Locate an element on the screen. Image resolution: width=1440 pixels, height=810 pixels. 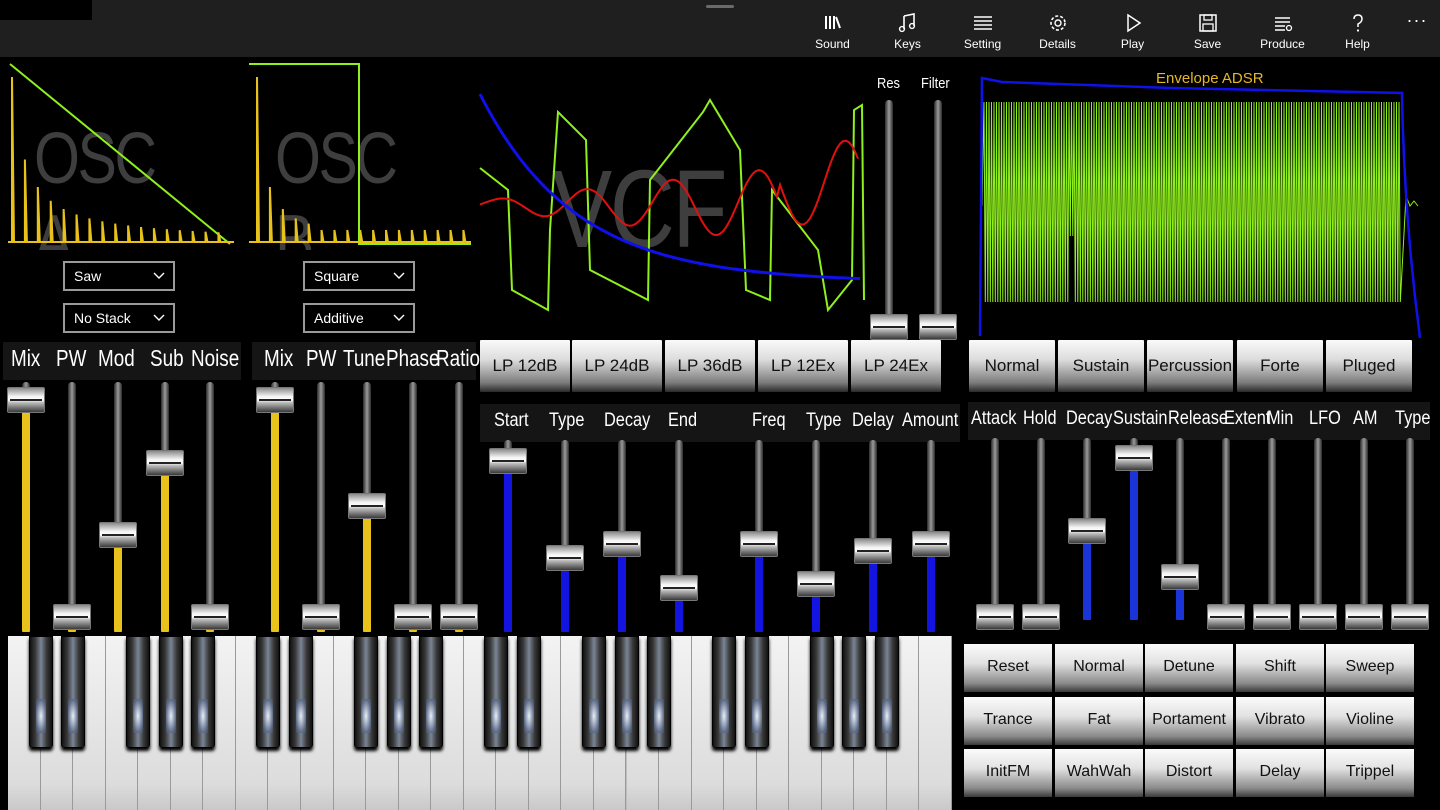
osc-a-waveform-select: Saw is located at coordinates (119, 276).